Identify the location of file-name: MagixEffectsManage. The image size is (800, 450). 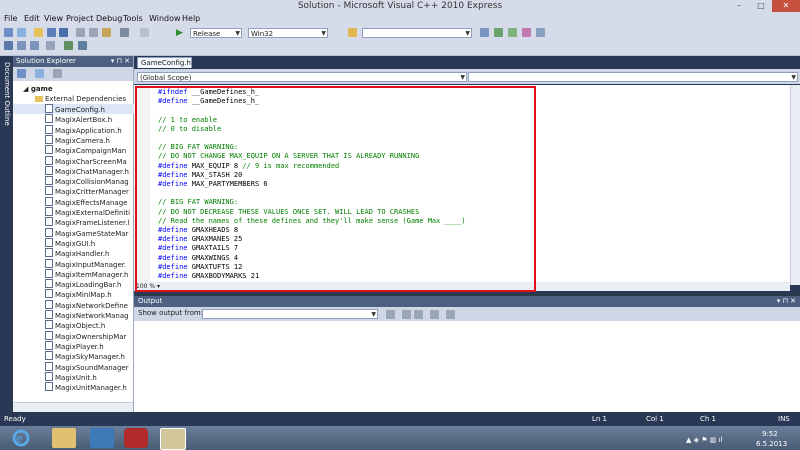
(91, 202).